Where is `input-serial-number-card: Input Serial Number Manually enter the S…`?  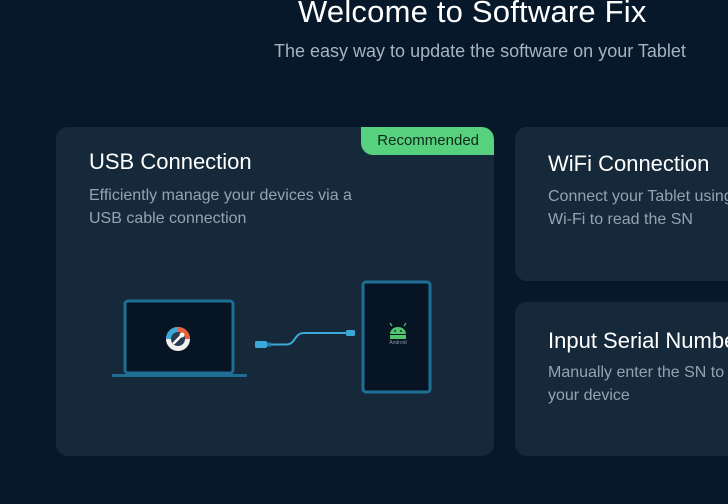
input-serial-number-card: Input Serial Number Manually enter the S… is located at coordinates (621, 379).